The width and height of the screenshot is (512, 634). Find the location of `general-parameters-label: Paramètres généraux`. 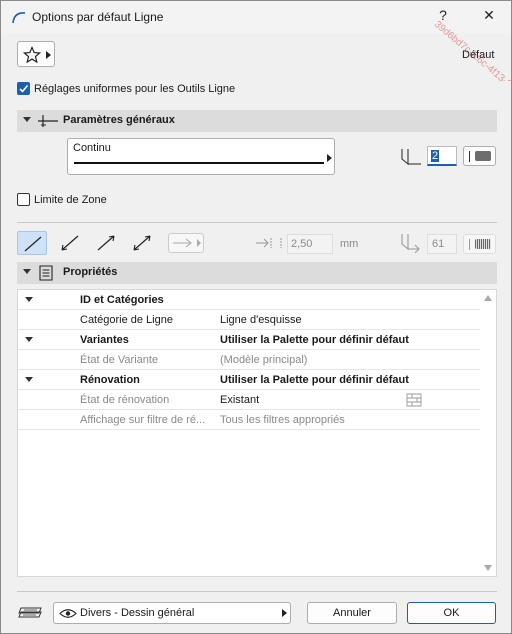

general-parameters-label: Paramètres généraux is located at coordinates (119, 120).